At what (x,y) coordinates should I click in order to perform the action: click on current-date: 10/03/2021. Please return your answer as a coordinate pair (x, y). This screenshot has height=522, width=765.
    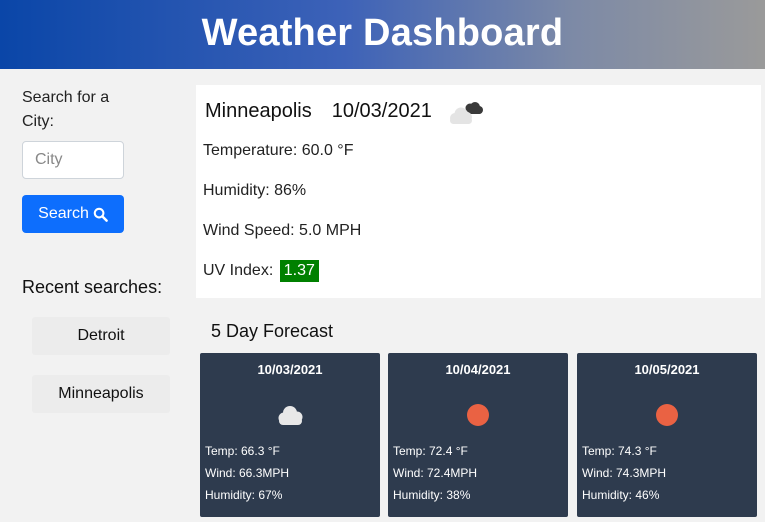
    Looking at the image, I should click on (381, 110).